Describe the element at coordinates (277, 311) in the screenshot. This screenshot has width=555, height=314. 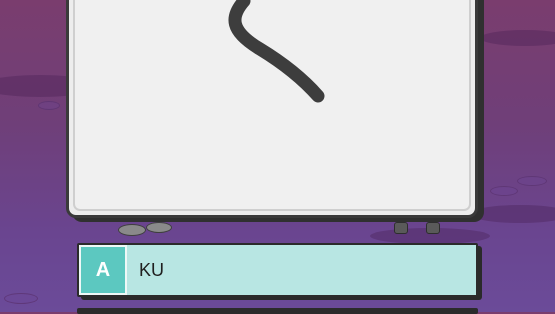
I see `answer-option-b` at that location.